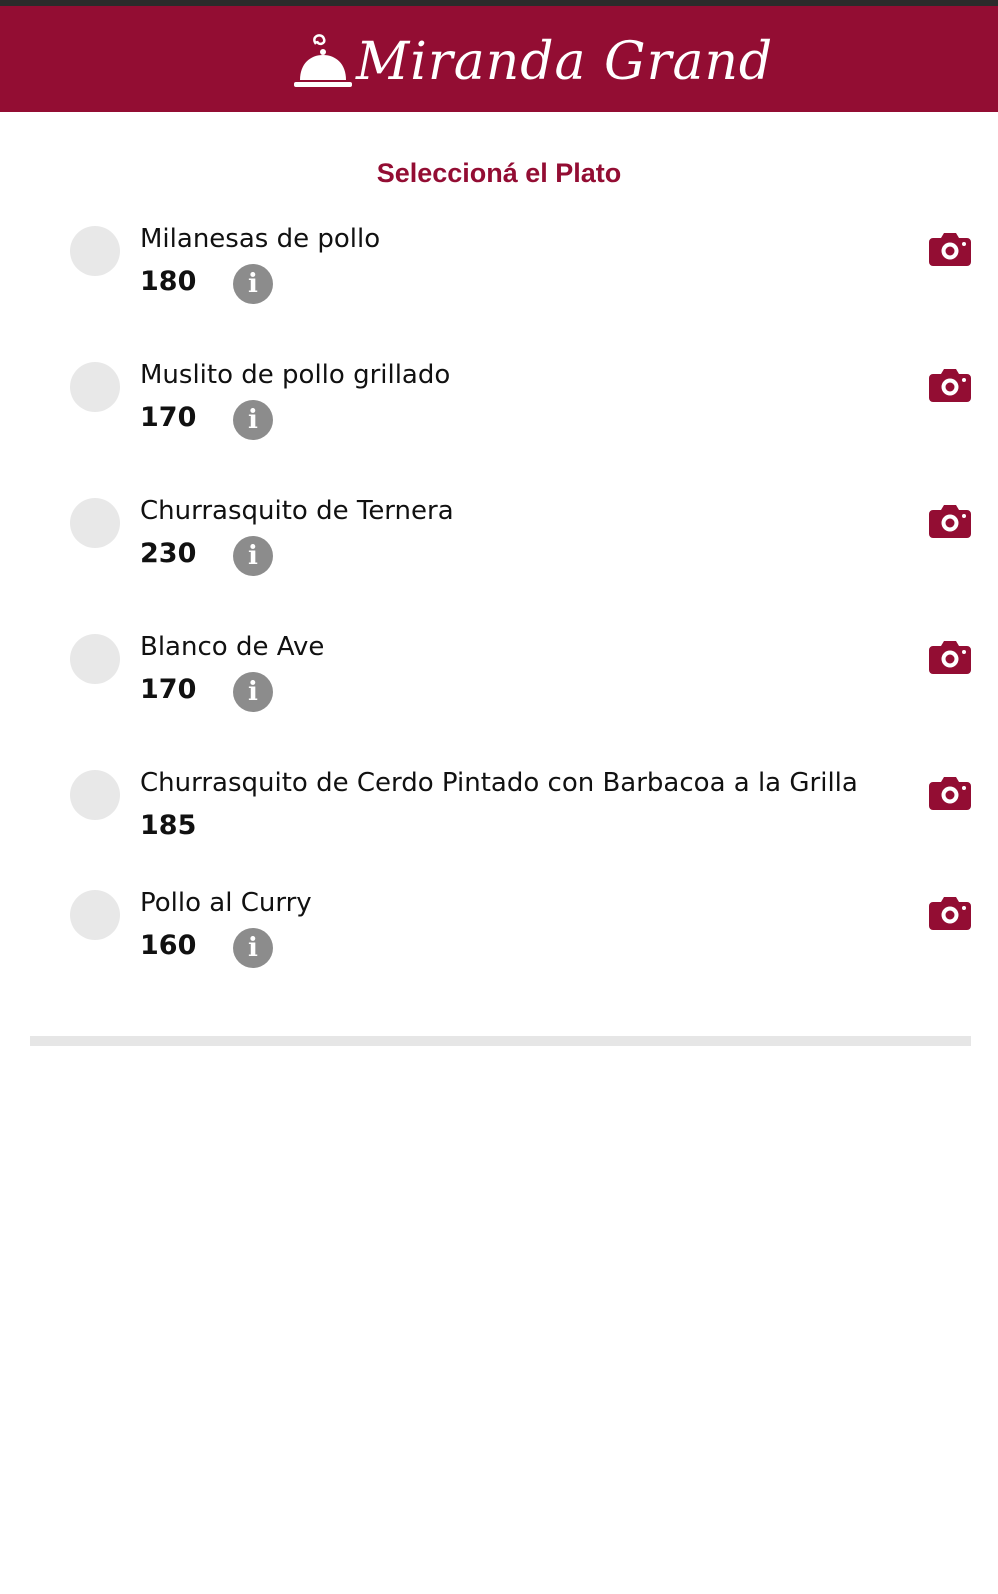 This screenshot has width=998, height=1594. What do you see at coordinates (232, 647) in the screenshot?
I see `dish-name: Blanco de Ave` at bounding box center [232, 647].